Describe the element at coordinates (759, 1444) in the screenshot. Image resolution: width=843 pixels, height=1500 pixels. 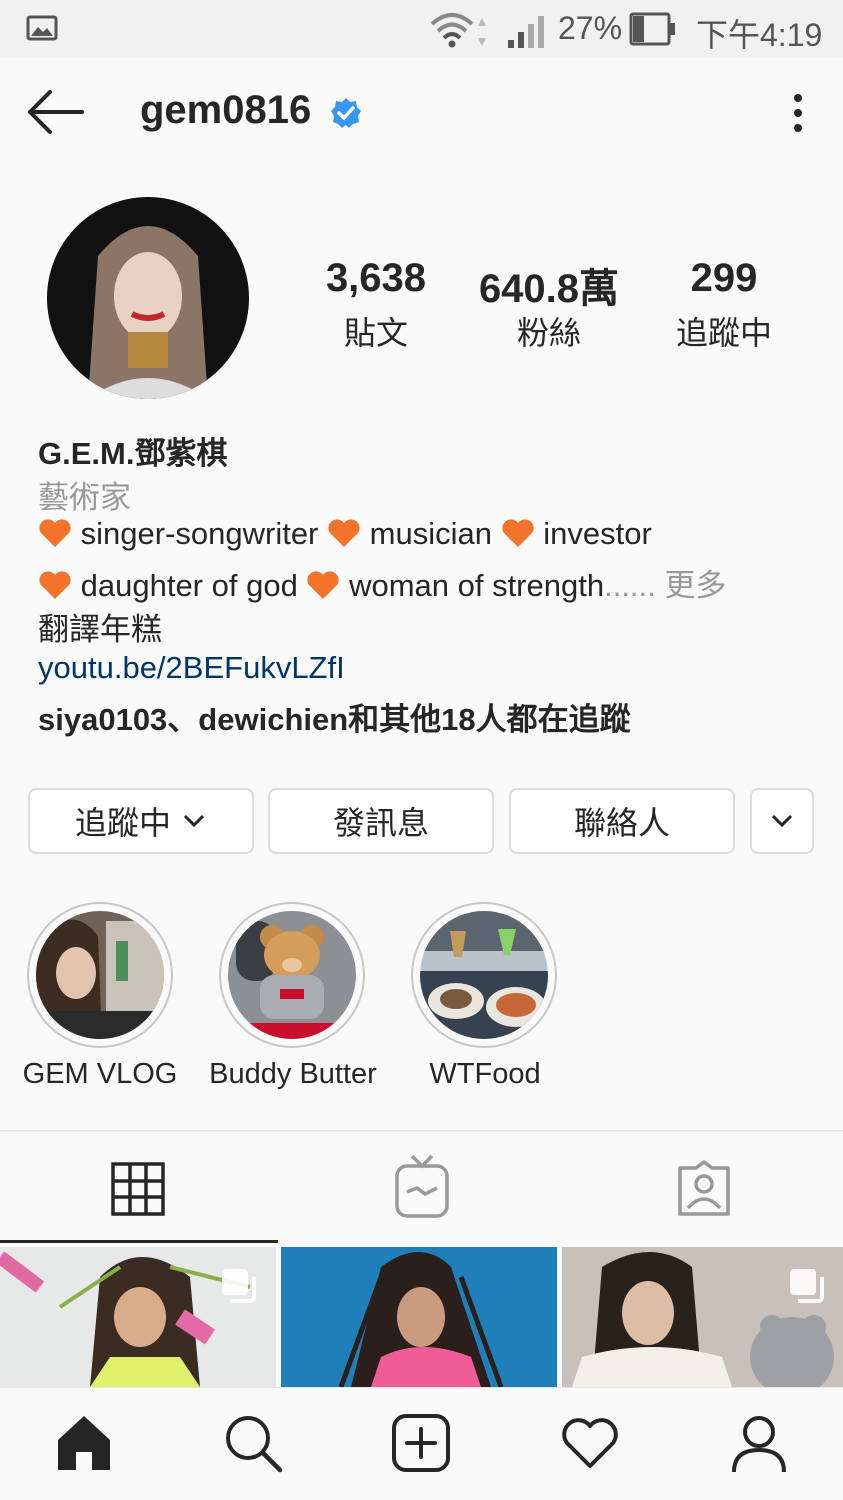
I see `profile-icon` at that location.